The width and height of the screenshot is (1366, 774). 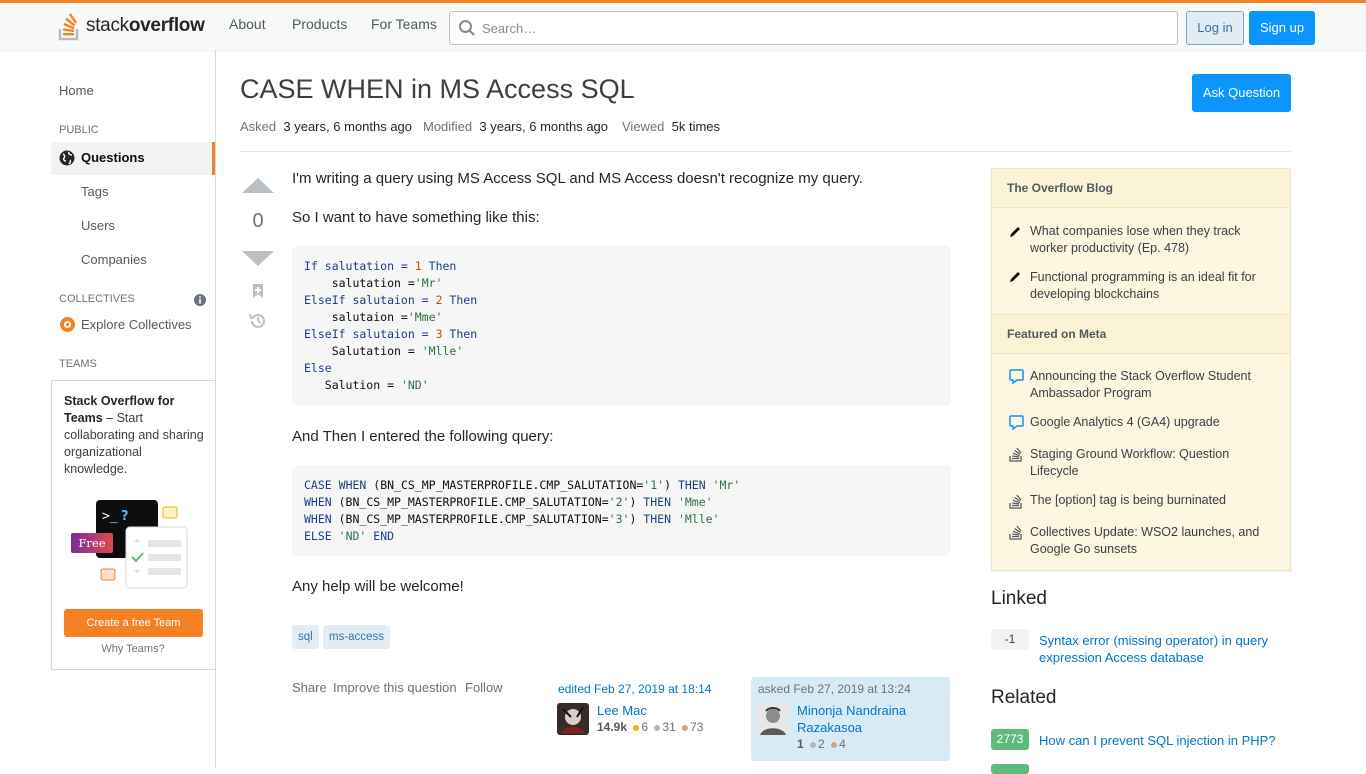 I want to click on bookmark-icon, so click(x=258, y=291).